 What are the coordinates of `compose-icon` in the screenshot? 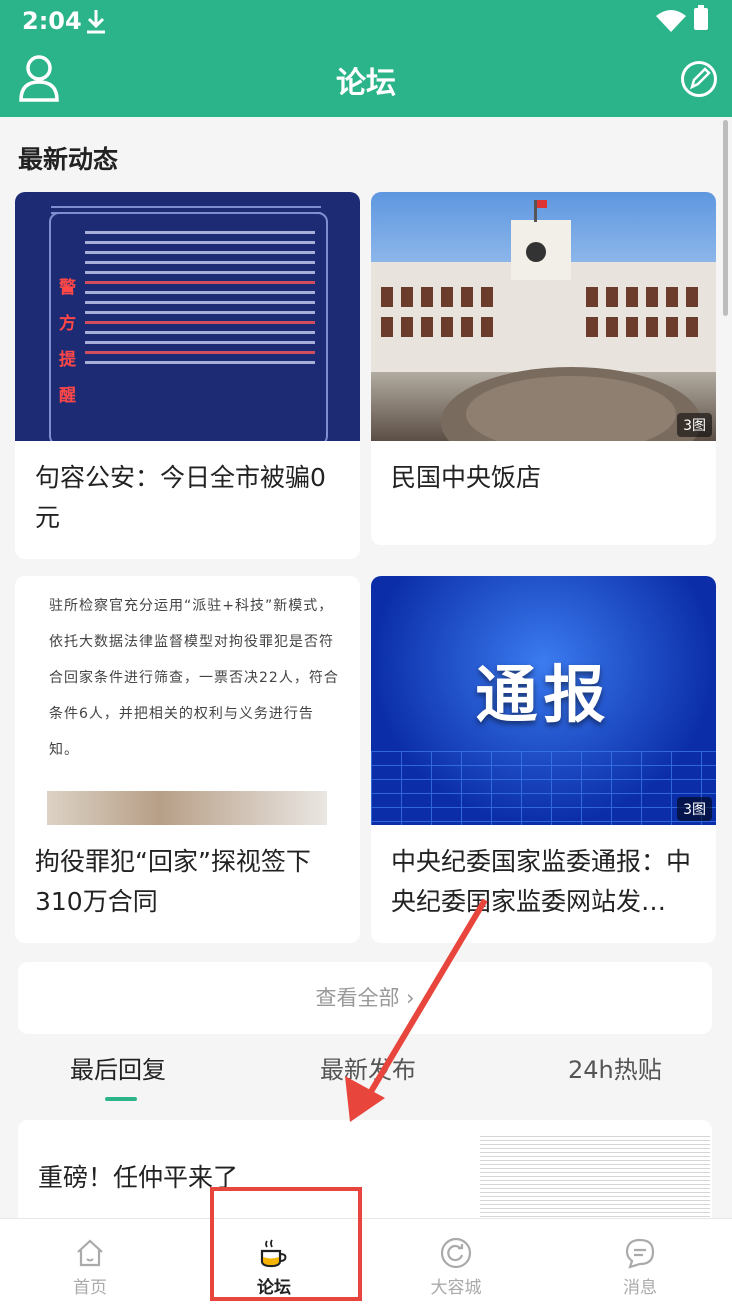 It's located at (699, 79).